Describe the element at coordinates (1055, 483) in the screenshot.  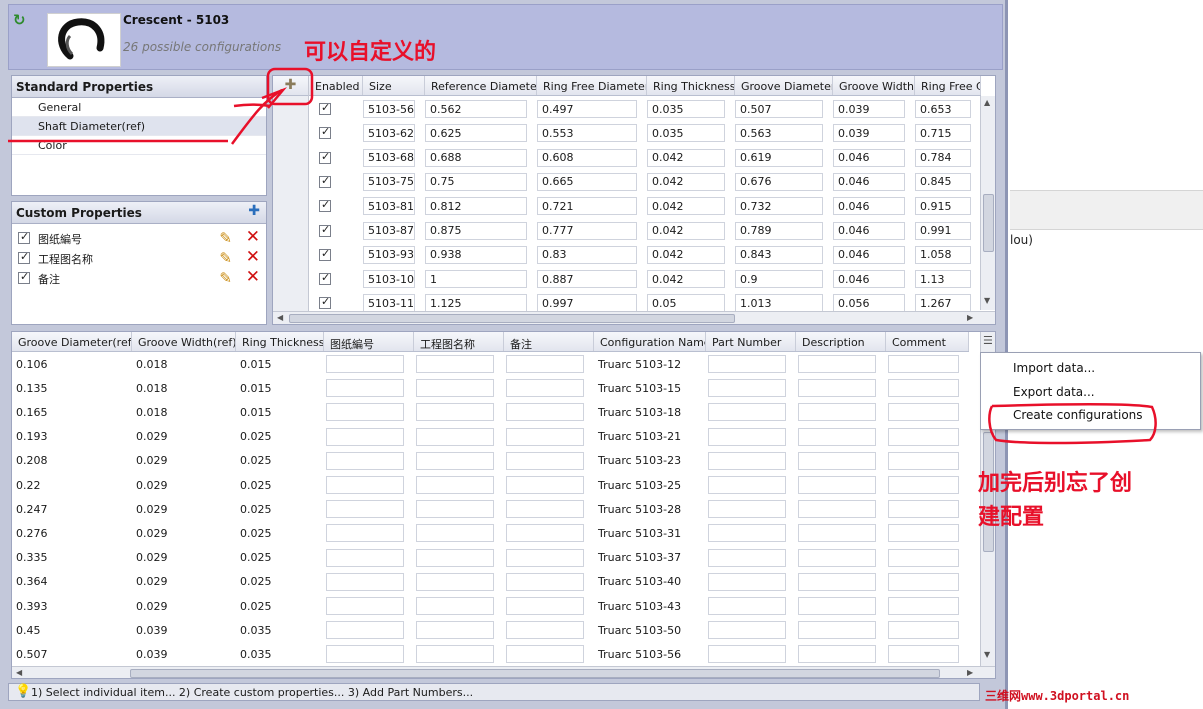
I see `annotation-reminder-line1: 加完后别忘了创` at that location.